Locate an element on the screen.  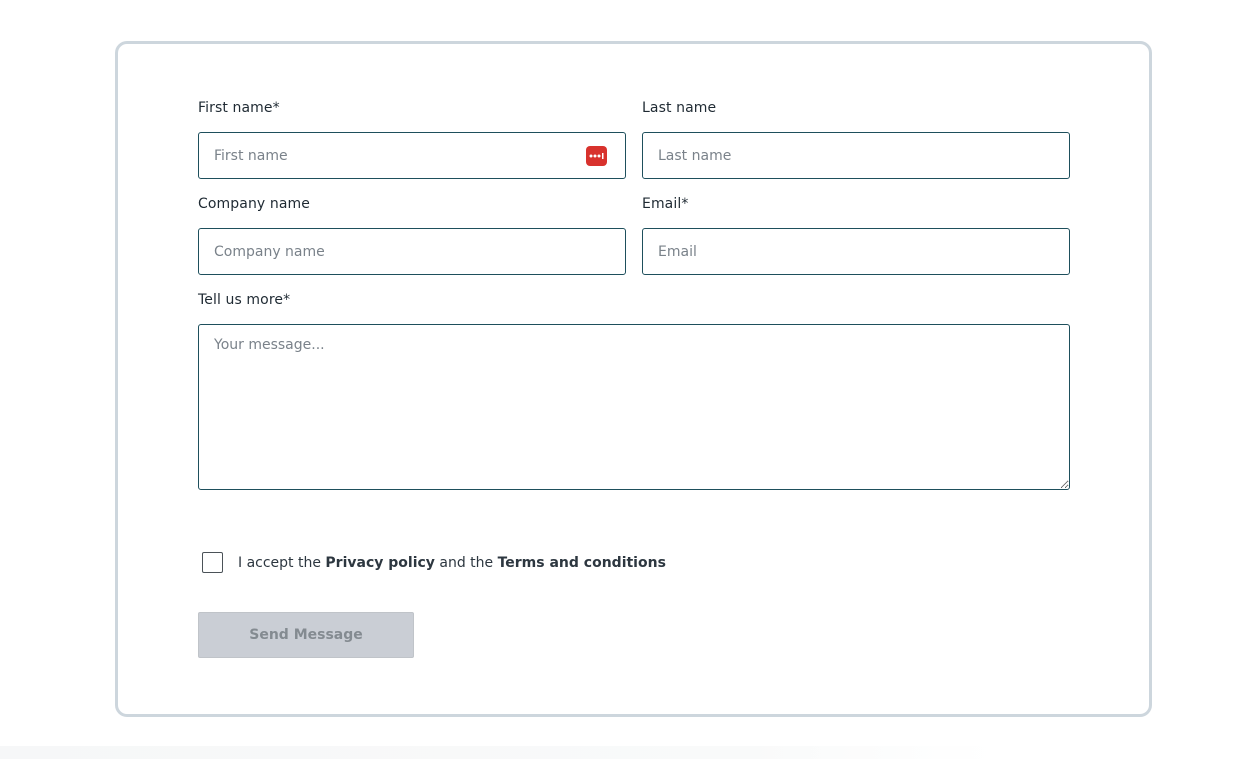
consent-checkbox is located at coordinates (212, 562).